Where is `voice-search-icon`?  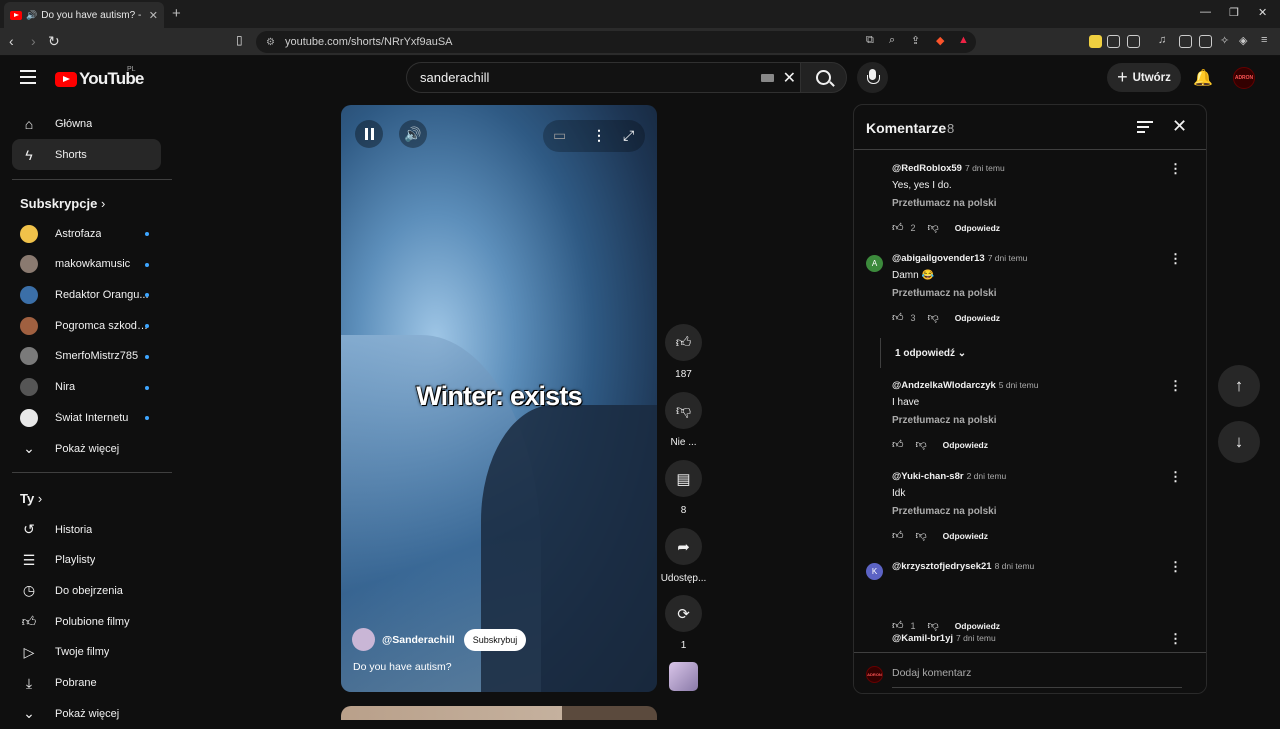
voice-search-icon is located at coordinates (872, 77).